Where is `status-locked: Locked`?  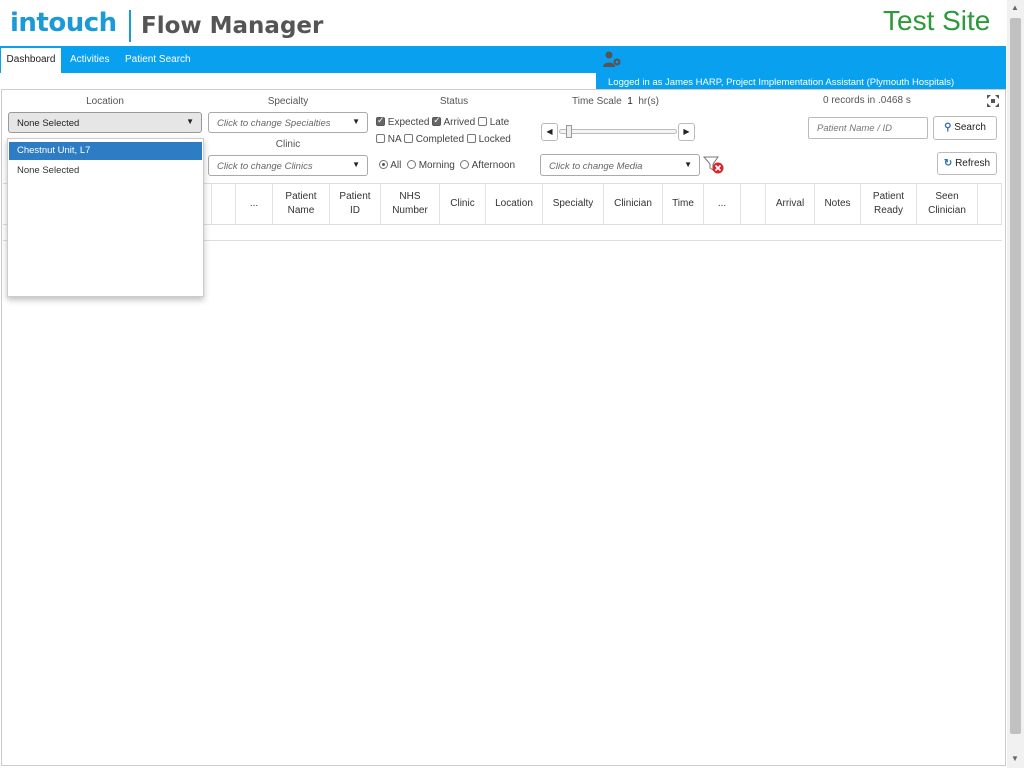
status-locked: Locked is located at coordinates (488, 139).